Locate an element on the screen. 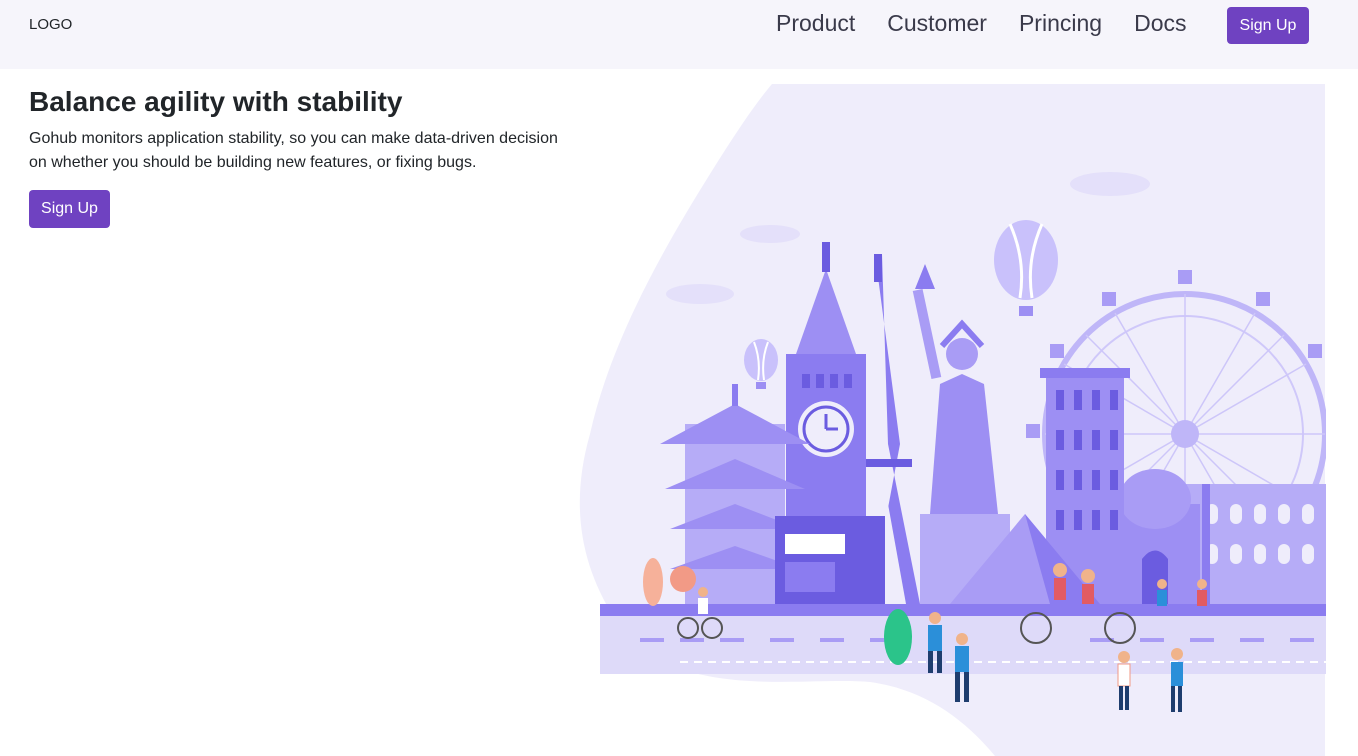 The height and width of the screenshot is (756, 1358). nav-link-product: Product is located at coordinates (815, 23).